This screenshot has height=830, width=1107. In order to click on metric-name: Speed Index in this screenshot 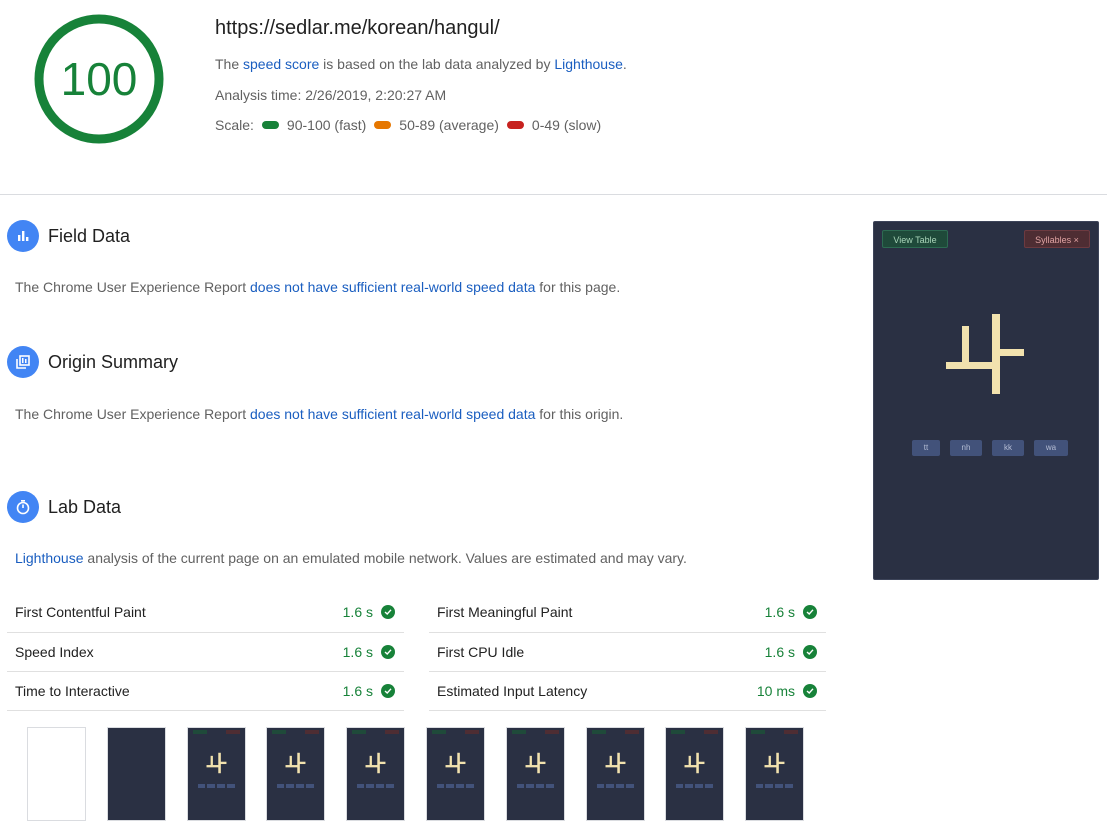, I will do `click(54, 652)`.